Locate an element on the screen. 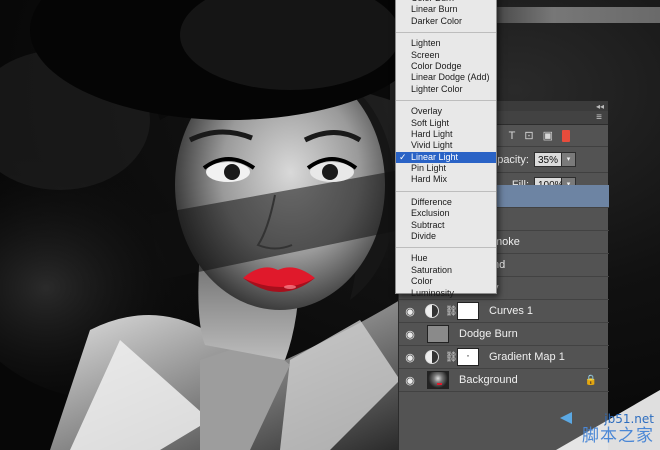 Image resolution: width=660 pixels, height=450 pixels. blend-mode-screen: Screen is located at coordinates (446, 55).